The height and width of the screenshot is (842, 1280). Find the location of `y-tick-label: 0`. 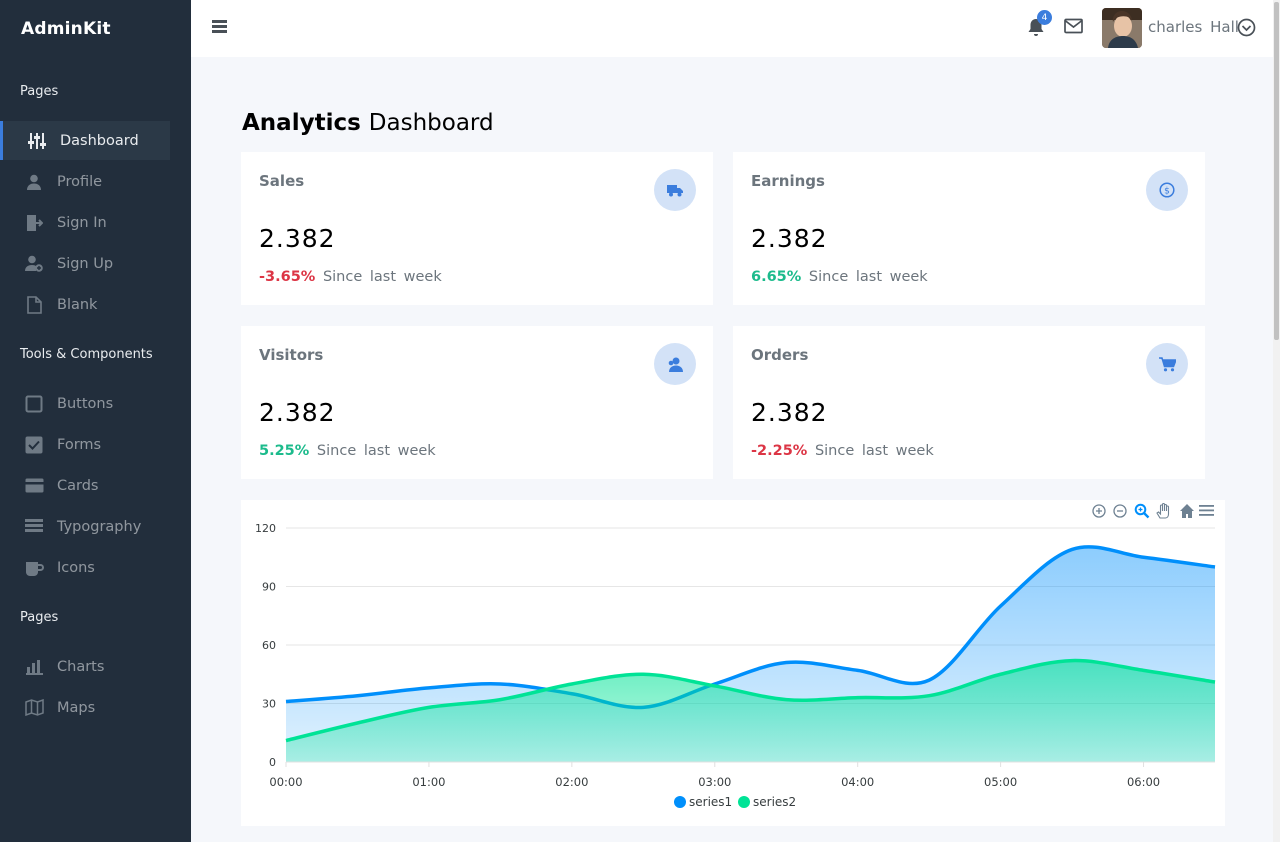

y-tick-label: 0 is located at coordinates (272, 762).